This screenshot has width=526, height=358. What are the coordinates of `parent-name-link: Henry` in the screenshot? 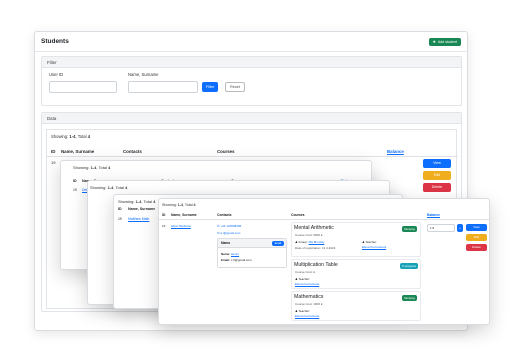 It's located at (235, 254).